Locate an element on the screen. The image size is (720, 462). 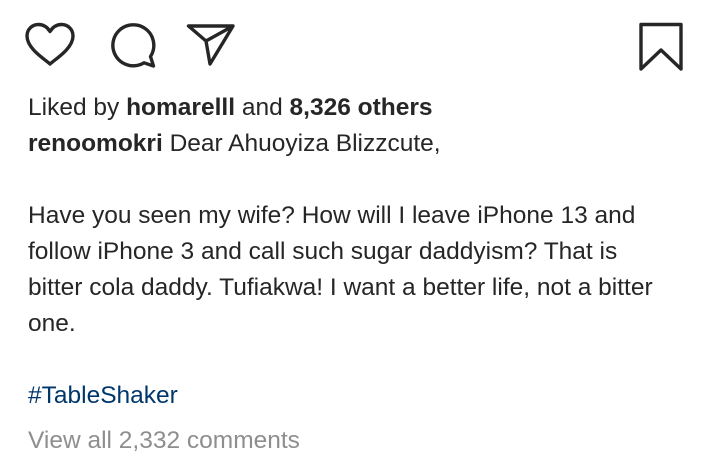
comment-icon is located at coordinates (133, 45).